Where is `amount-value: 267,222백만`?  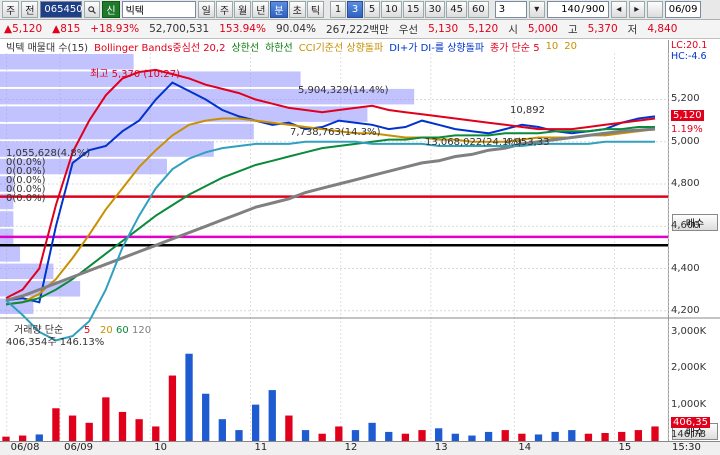
amount-value: 267,222백만 is located at coordinates (357, 29).